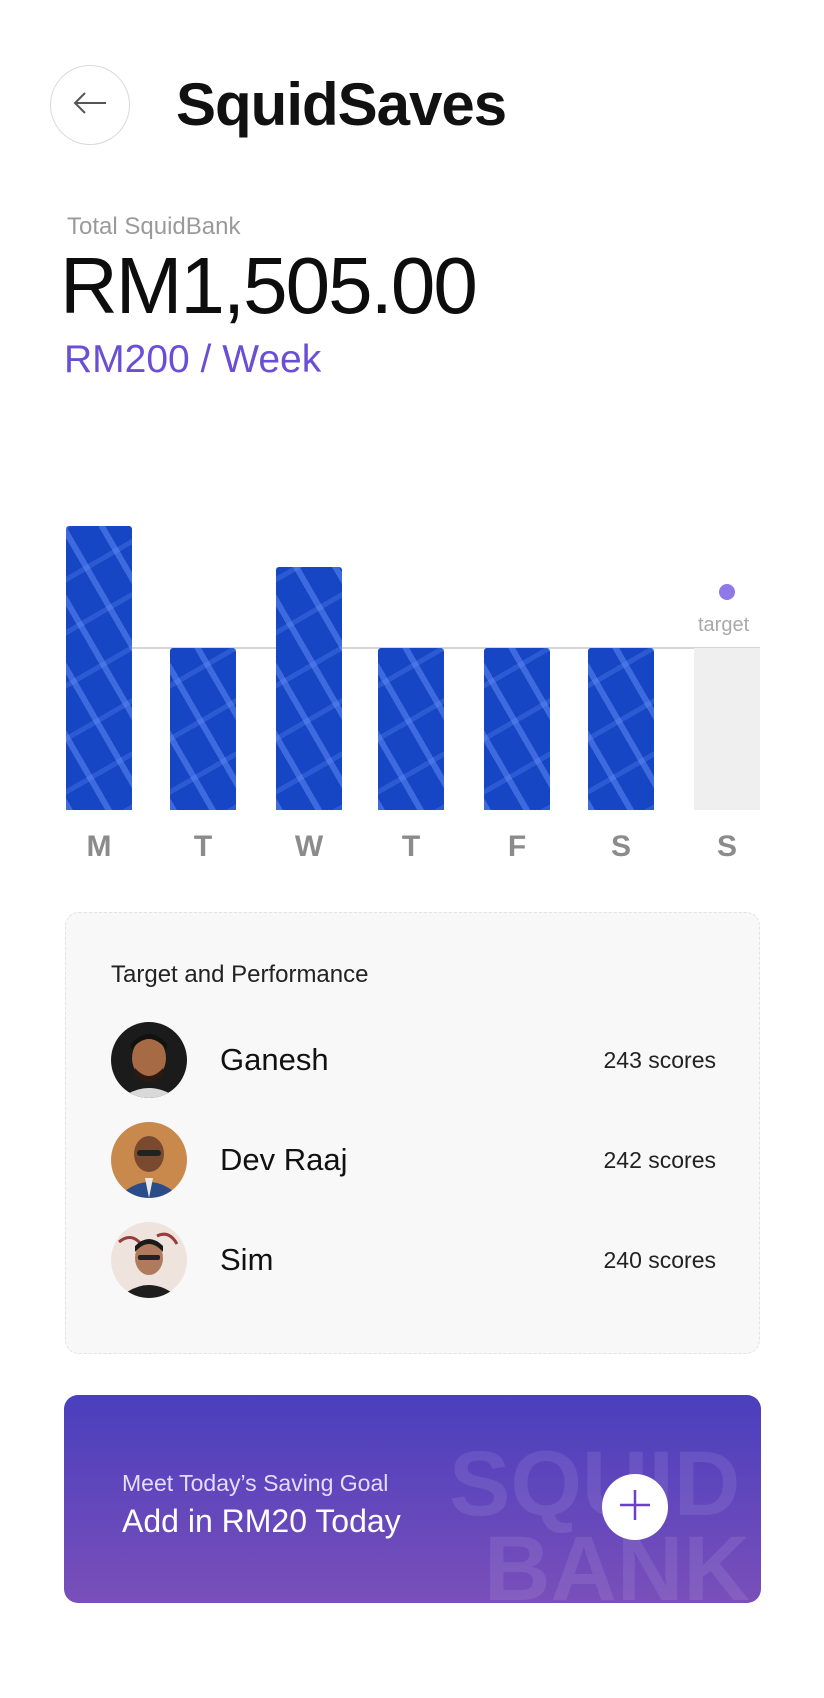 This screenshot has height=1698, width=824. What do you see at coordinates (255, 1483) in the screenshot?
I see `goal-subtitle: Meet Today’s Saving Goal` at bounding box center [255, 1483].